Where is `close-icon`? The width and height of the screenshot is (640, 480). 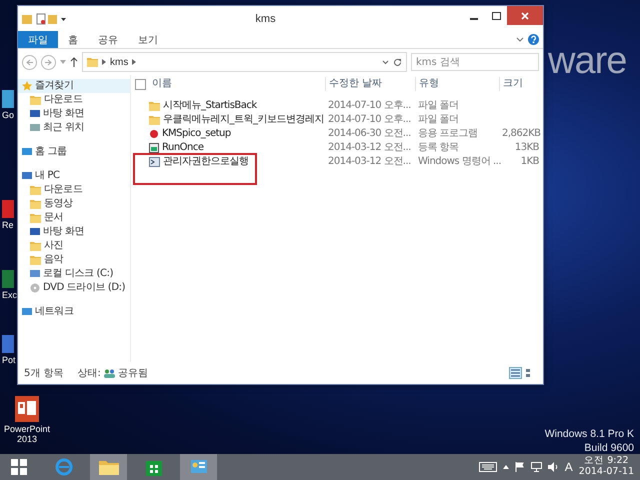
close-icon is located at coordinates (525, 16).